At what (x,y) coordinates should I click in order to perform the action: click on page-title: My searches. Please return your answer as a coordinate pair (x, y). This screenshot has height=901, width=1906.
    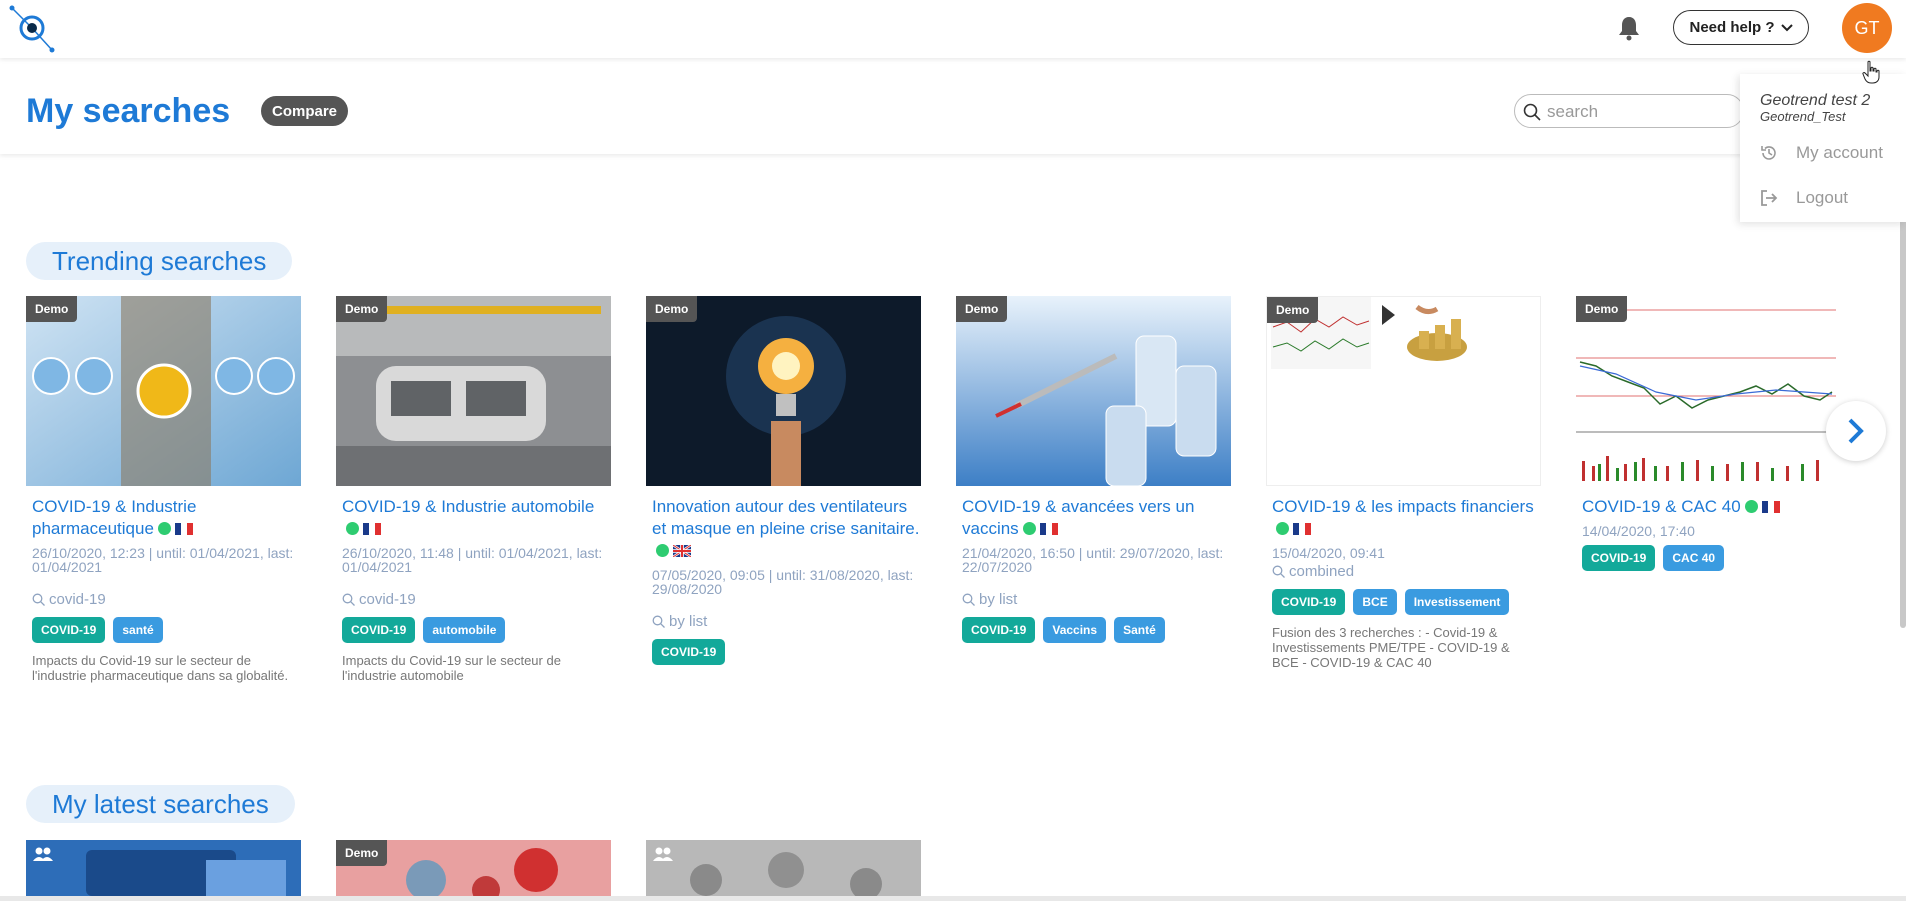
    Looking at the image, I should click on (128, 111).